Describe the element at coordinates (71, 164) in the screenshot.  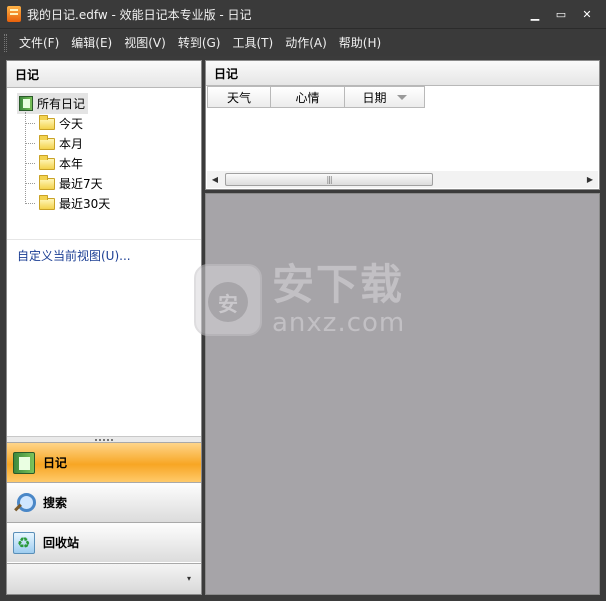
I see `tree-item-label: 本年` at that location.